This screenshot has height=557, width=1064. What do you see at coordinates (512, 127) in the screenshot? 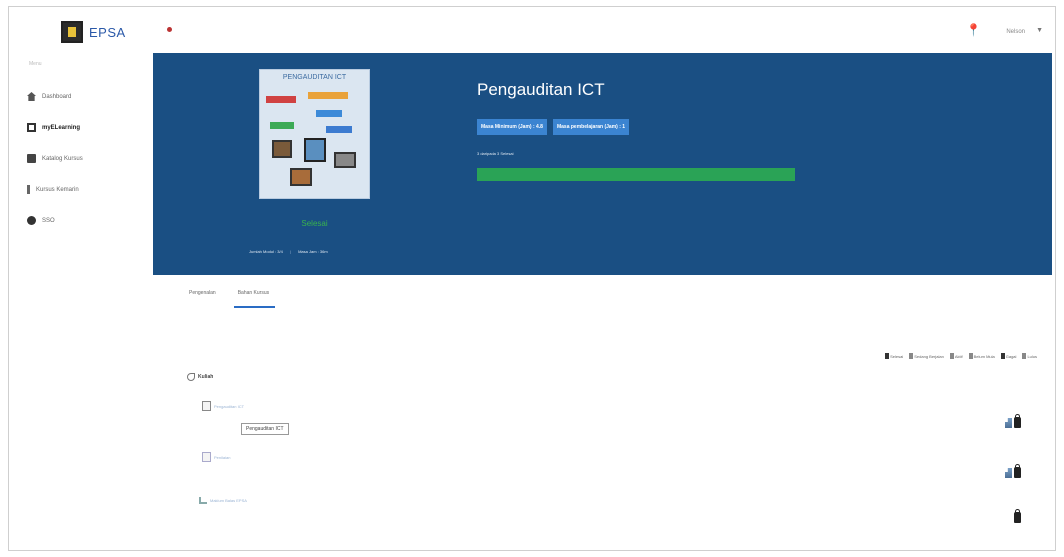
I see `min-hours-badge: Masa Minimum (Jam) : 4.8` at bounding box center [512, 127].